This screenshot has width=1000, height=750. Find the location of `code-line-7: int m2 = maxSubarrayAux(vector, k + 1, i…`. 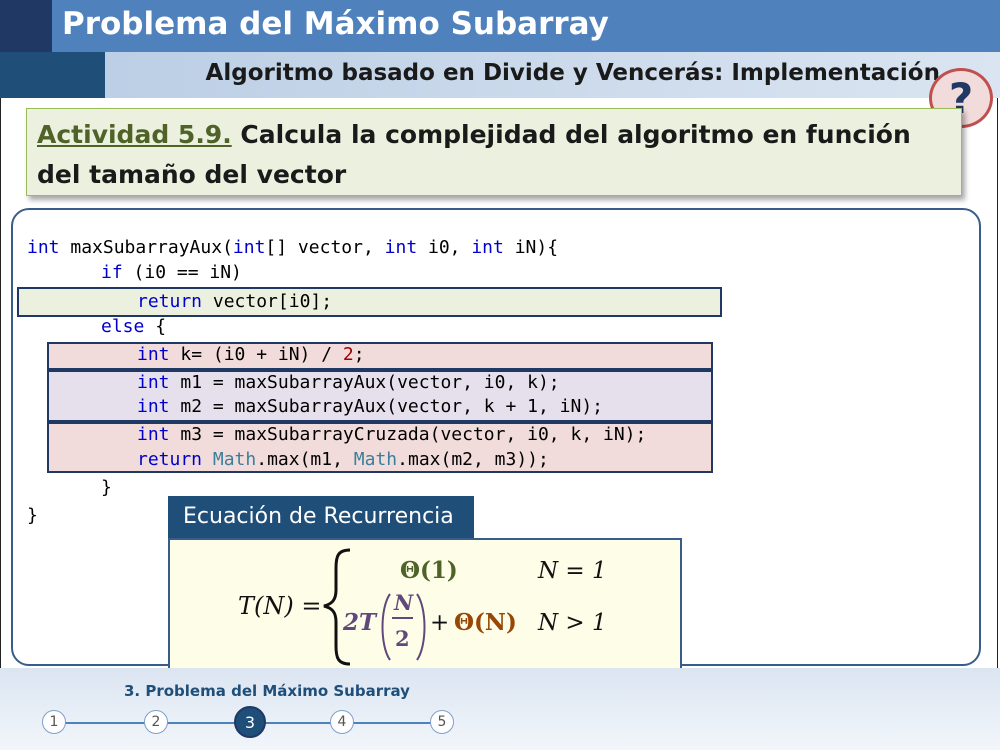

code-line-7: int m2 = maxSubarrayAux(vector, k + 1, i… is located at coordinates (370, 406).